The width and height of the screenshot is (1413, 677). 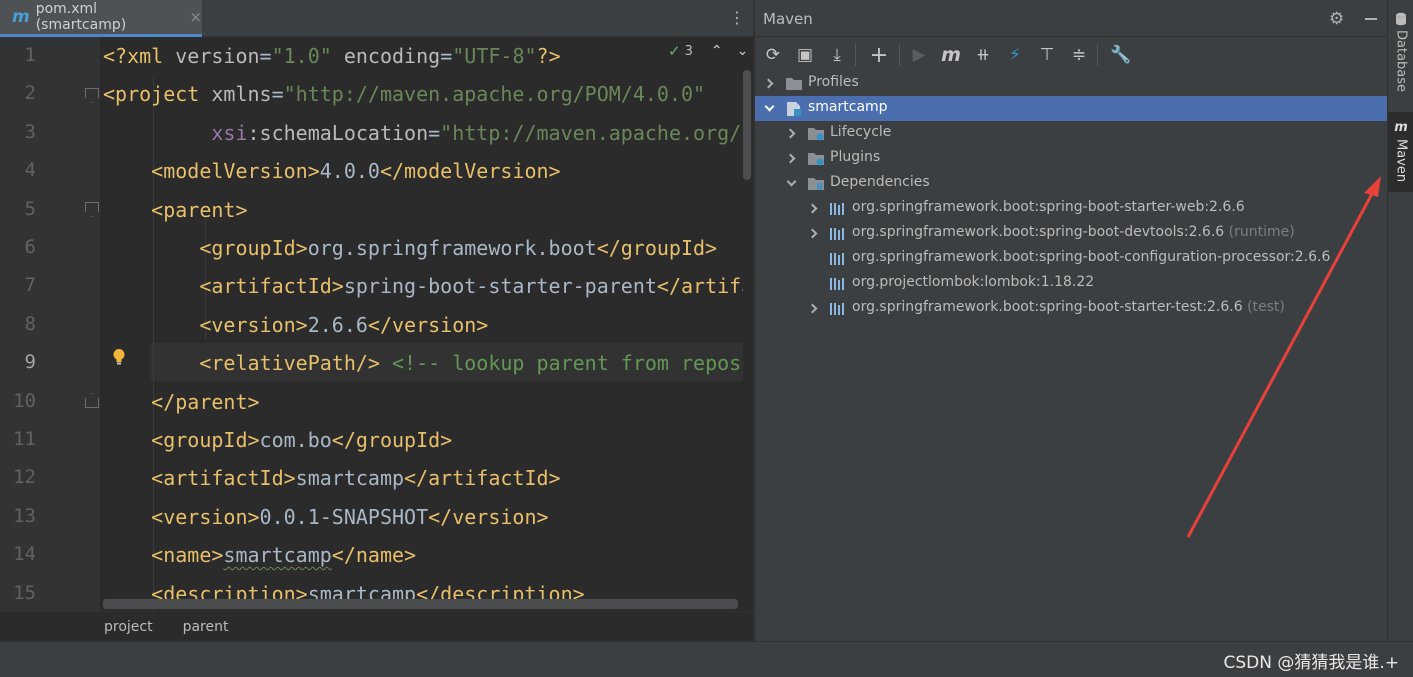 I want to click on tree-node-text: Lifecycle, so click(x=861, y=132).